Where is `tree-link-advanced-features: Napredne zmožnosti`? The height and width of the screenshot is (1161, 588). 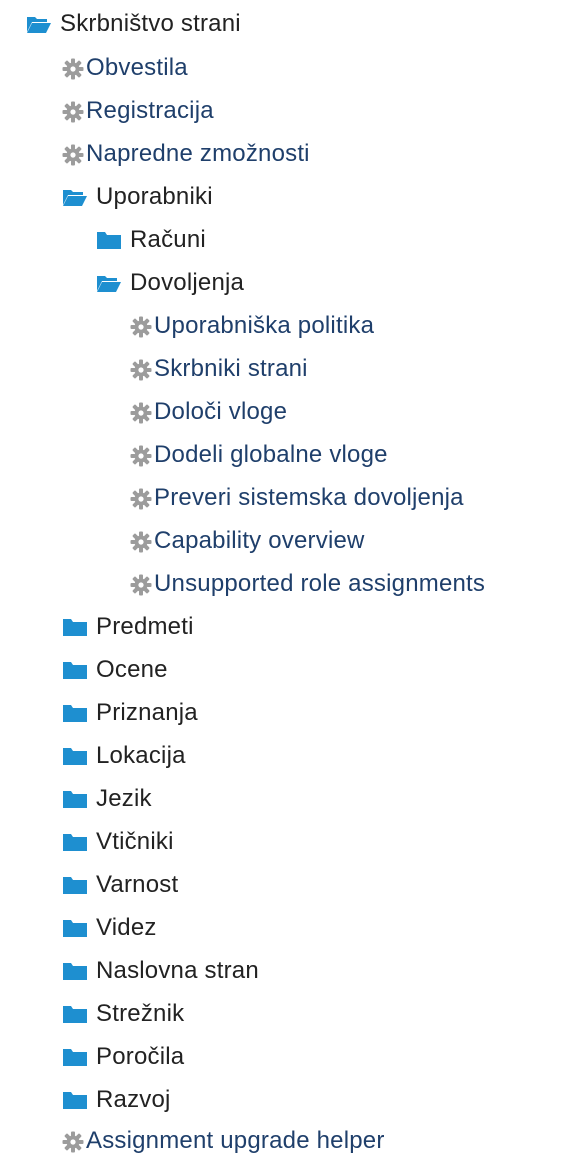
tree-link-advanced-features: Napredne zmožnosti is located at coordinates (186, 154).